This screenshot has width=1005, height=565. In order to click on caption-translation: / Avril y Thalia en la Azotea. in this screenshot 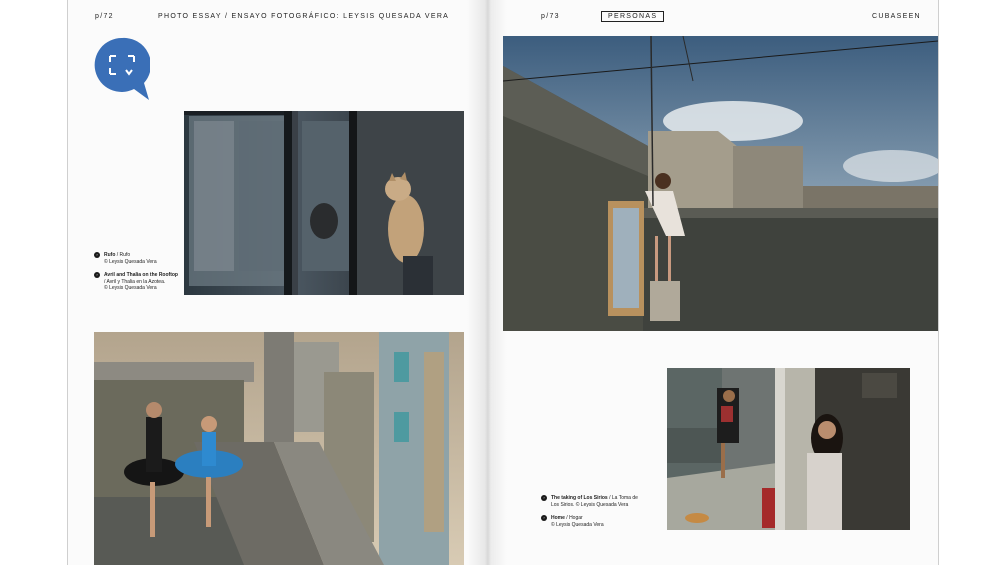, I will do `click(135, 281)`.